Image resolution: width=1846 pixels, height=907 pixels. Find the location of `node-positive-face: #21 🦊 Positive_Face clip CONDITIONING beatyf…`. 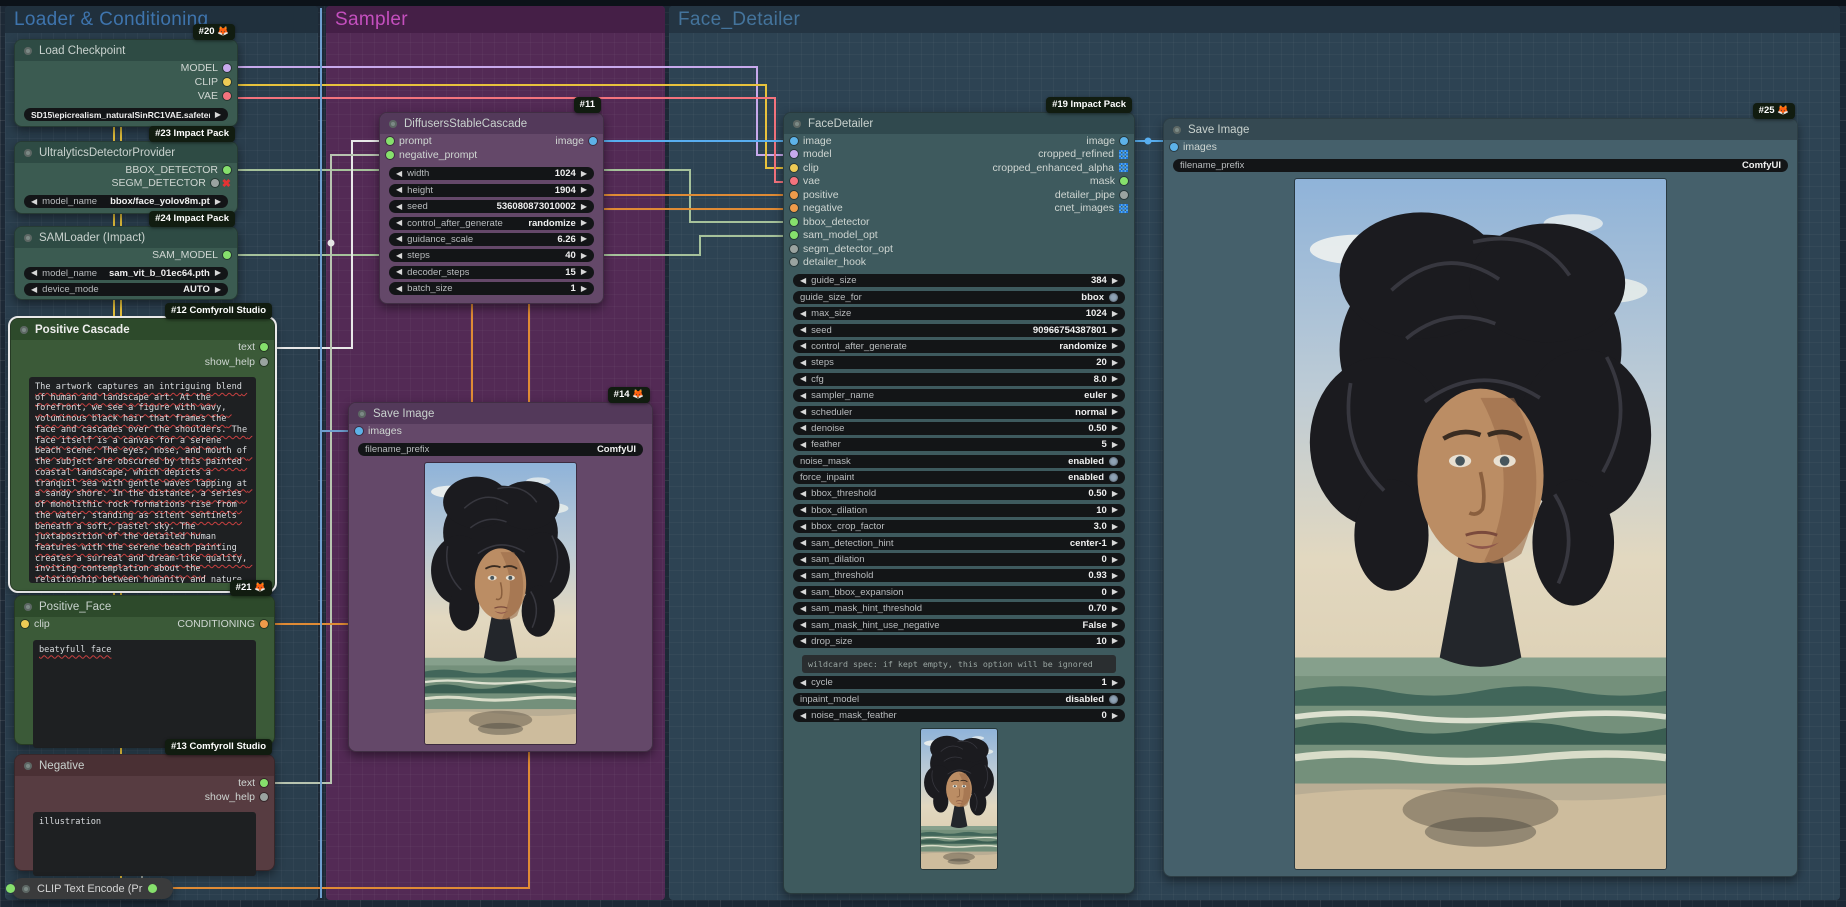

node-positive-face: #21 🦊 Positive_Face clip CONDITIONING beatyf… is located at coordinates (144, 664).